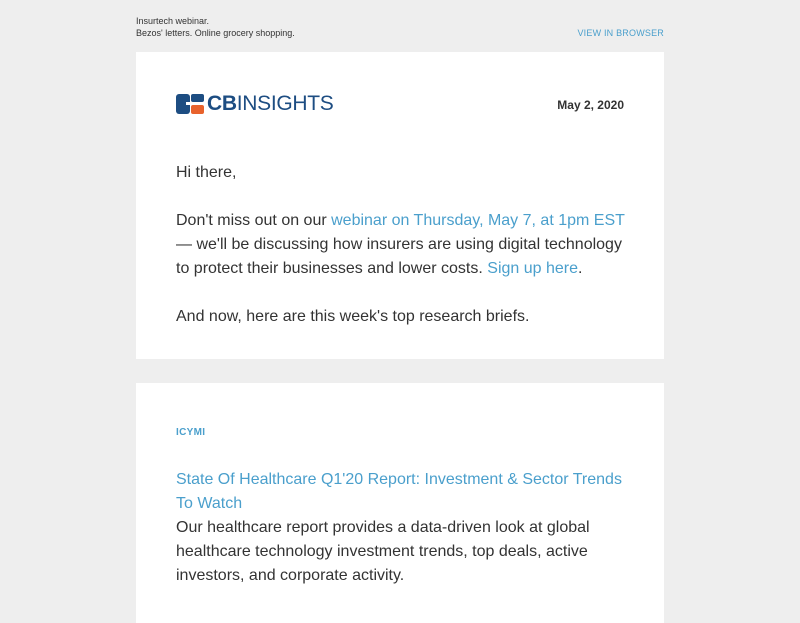  What do you see at coordinates (590, 105) in the screenshot?
I see `newsletter-date: May 2, 2020` at bounding box center [590, 105].